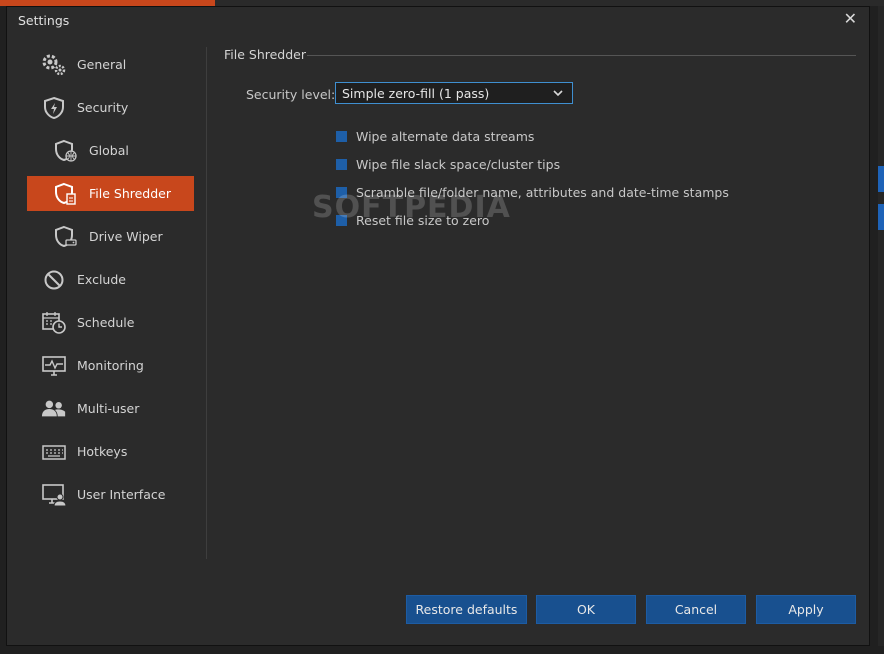  I want to click on shield-icon, so click(54, 108).